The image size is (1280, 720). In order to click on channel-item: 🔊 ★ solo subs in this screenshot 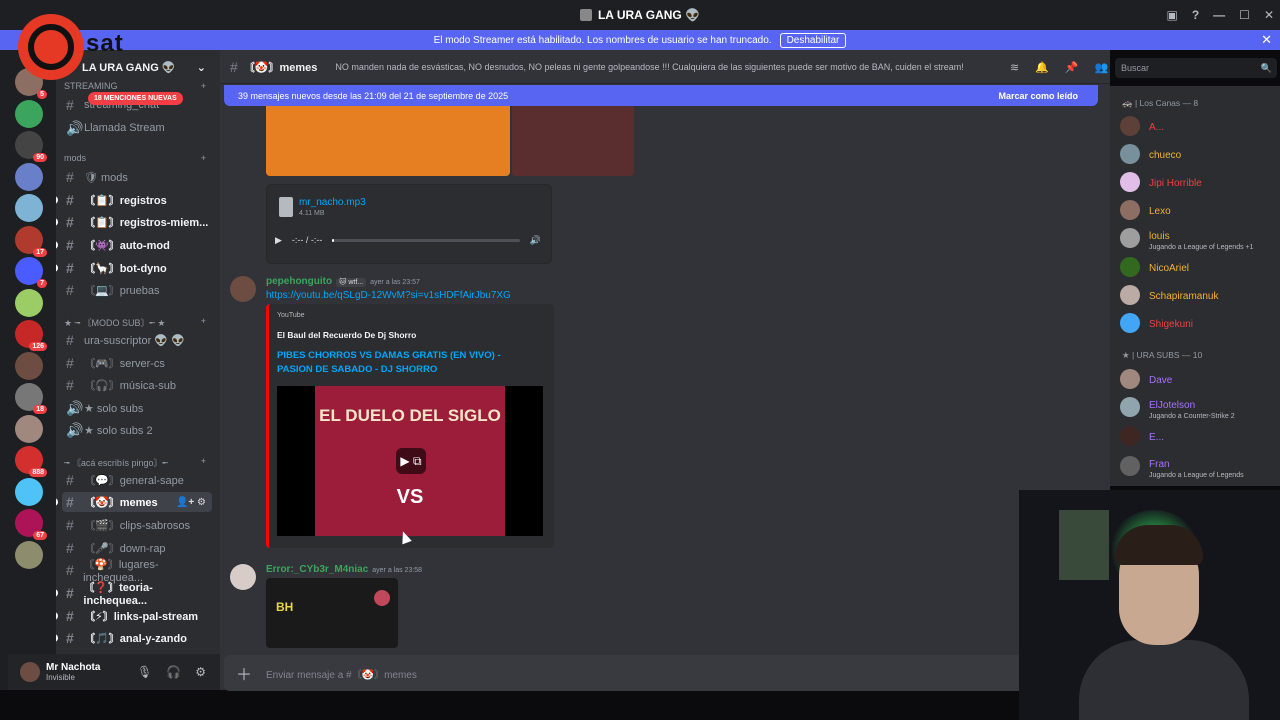, I will do `click(137, 408)`.